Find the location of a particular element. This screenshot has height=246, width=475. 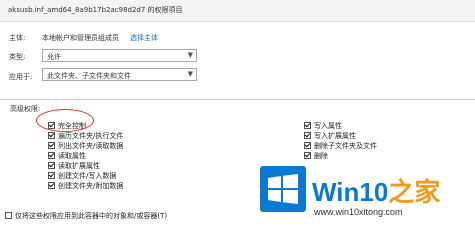

perm-read-extended-attributes: 读取扩展属性 is located at coordinates (74, 165).